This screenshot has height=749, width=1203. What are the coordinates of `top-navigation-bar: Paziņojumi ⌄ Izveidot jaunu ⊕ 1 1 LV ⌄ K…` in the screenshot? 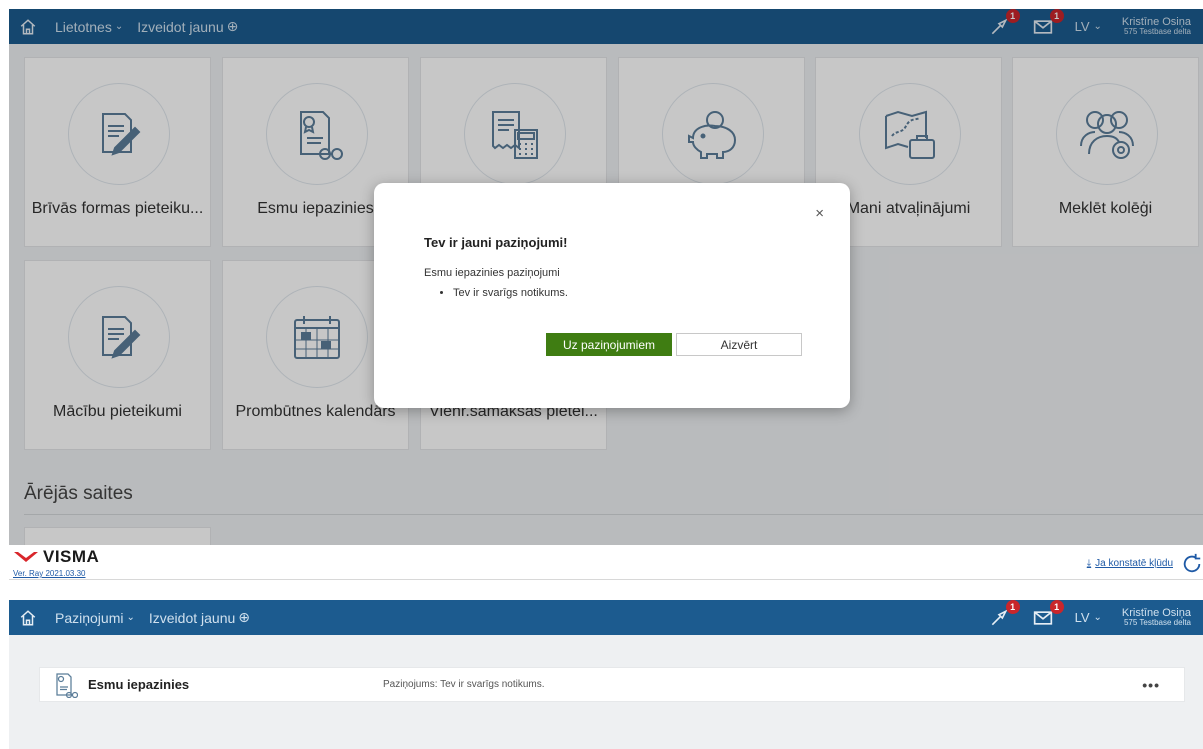 It's located at (606, 617).